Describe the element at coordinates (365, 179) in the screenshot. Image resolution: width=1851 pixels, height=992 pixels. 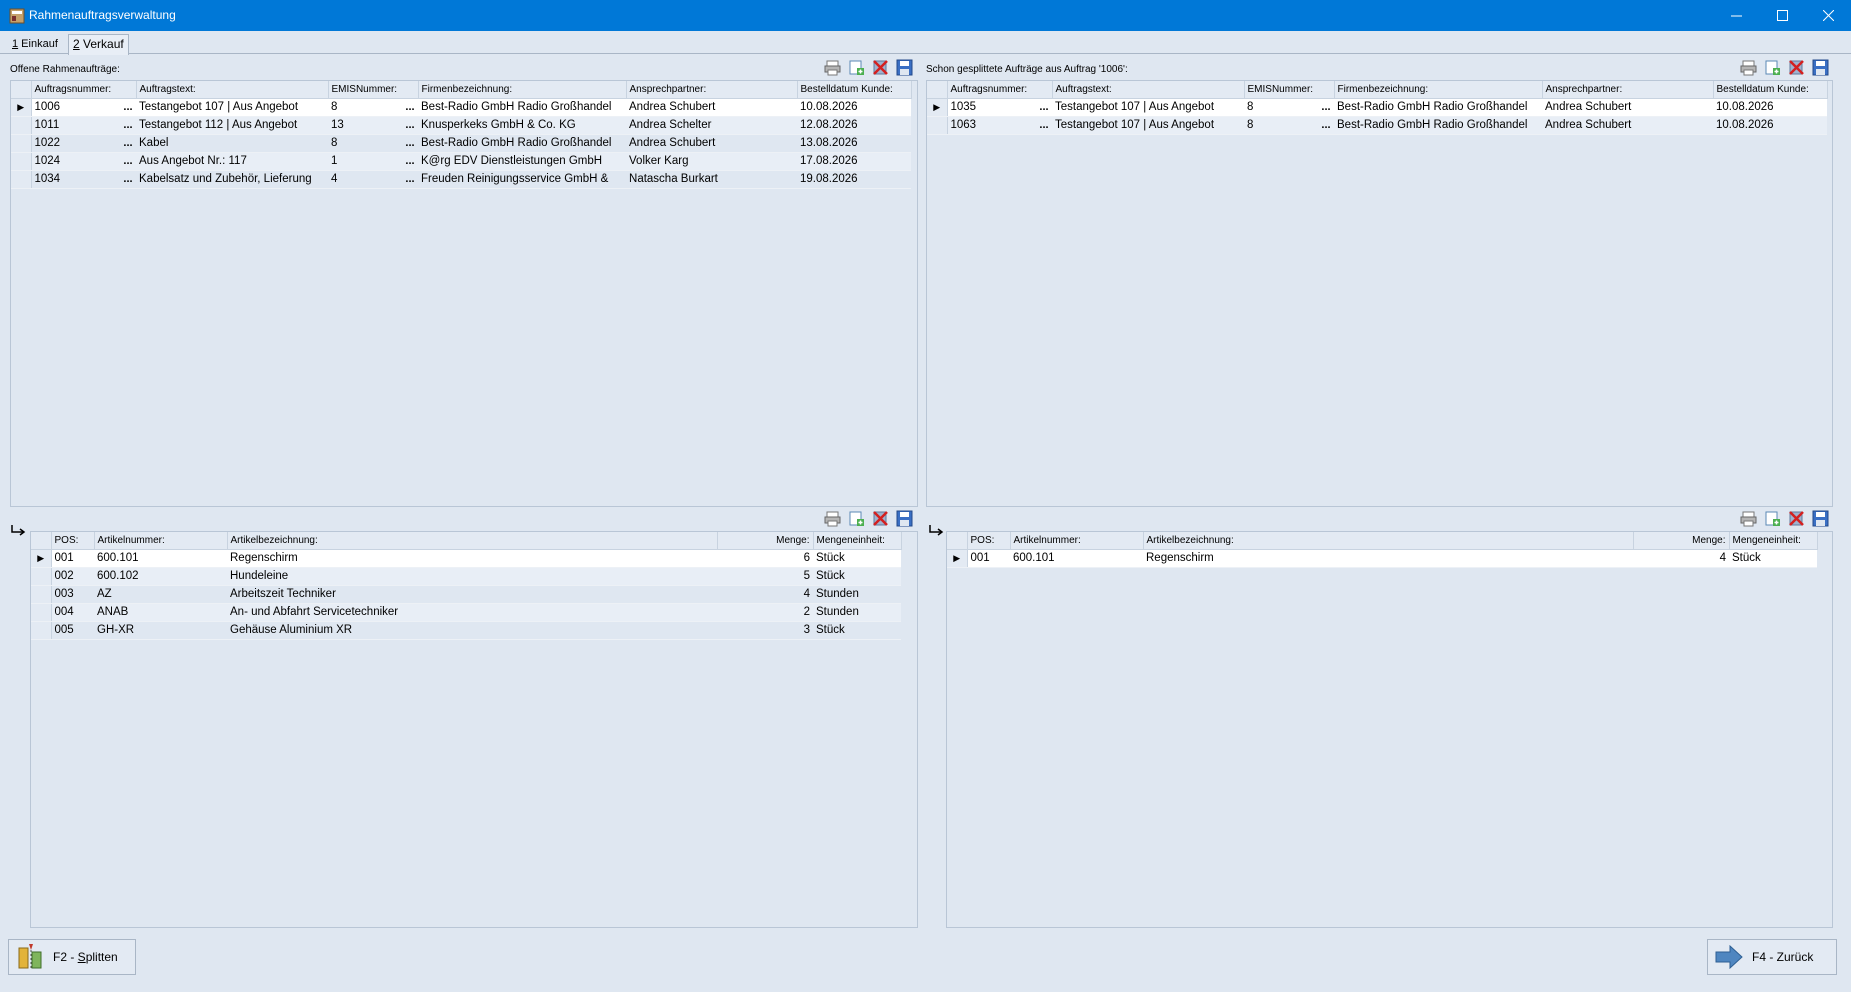
I see `cell-emisnummer: 4` at that location.